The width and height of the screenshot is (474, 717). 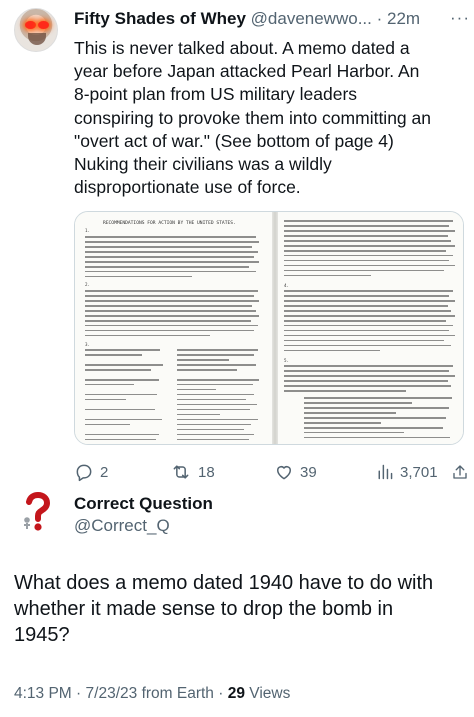 I want to click on share-button, so click(x=460, y=472).